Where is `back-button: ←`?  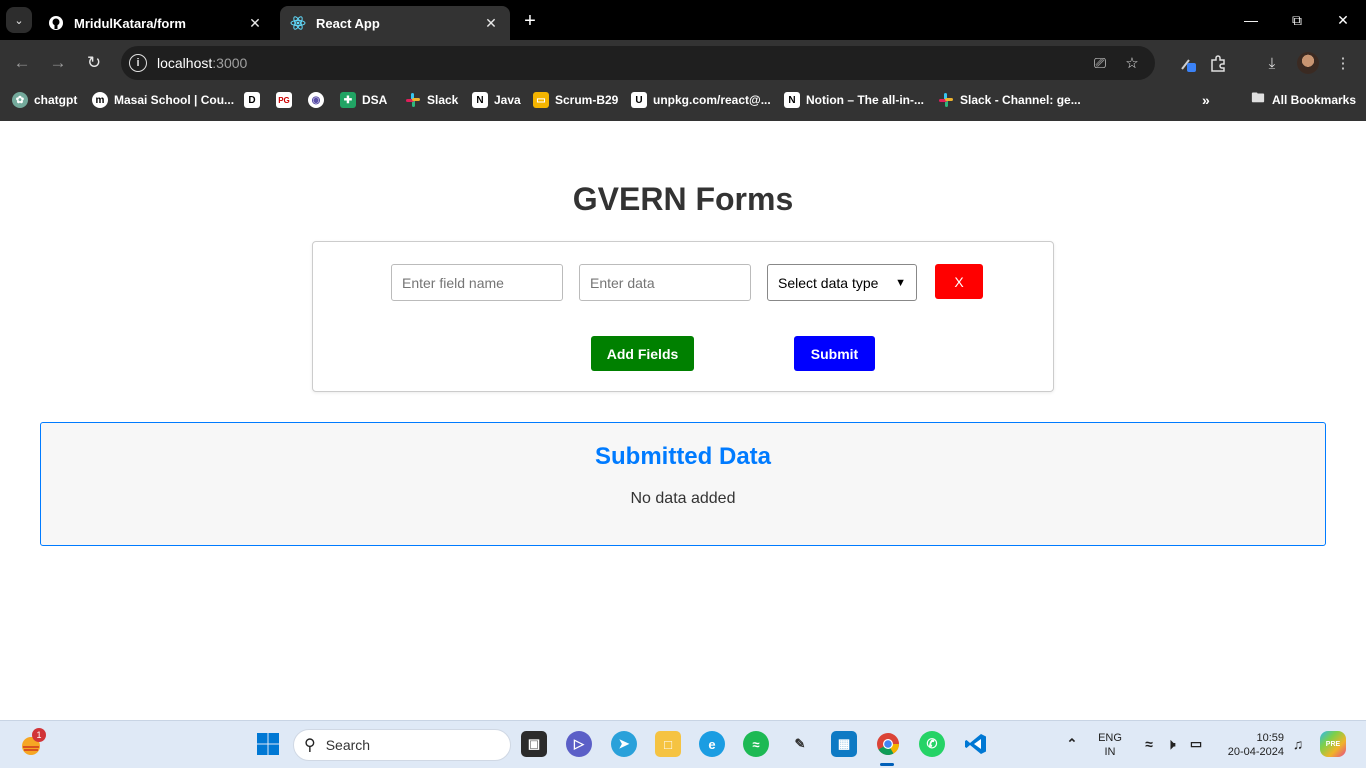
back-button: ← is located at coordinates (22, 63).